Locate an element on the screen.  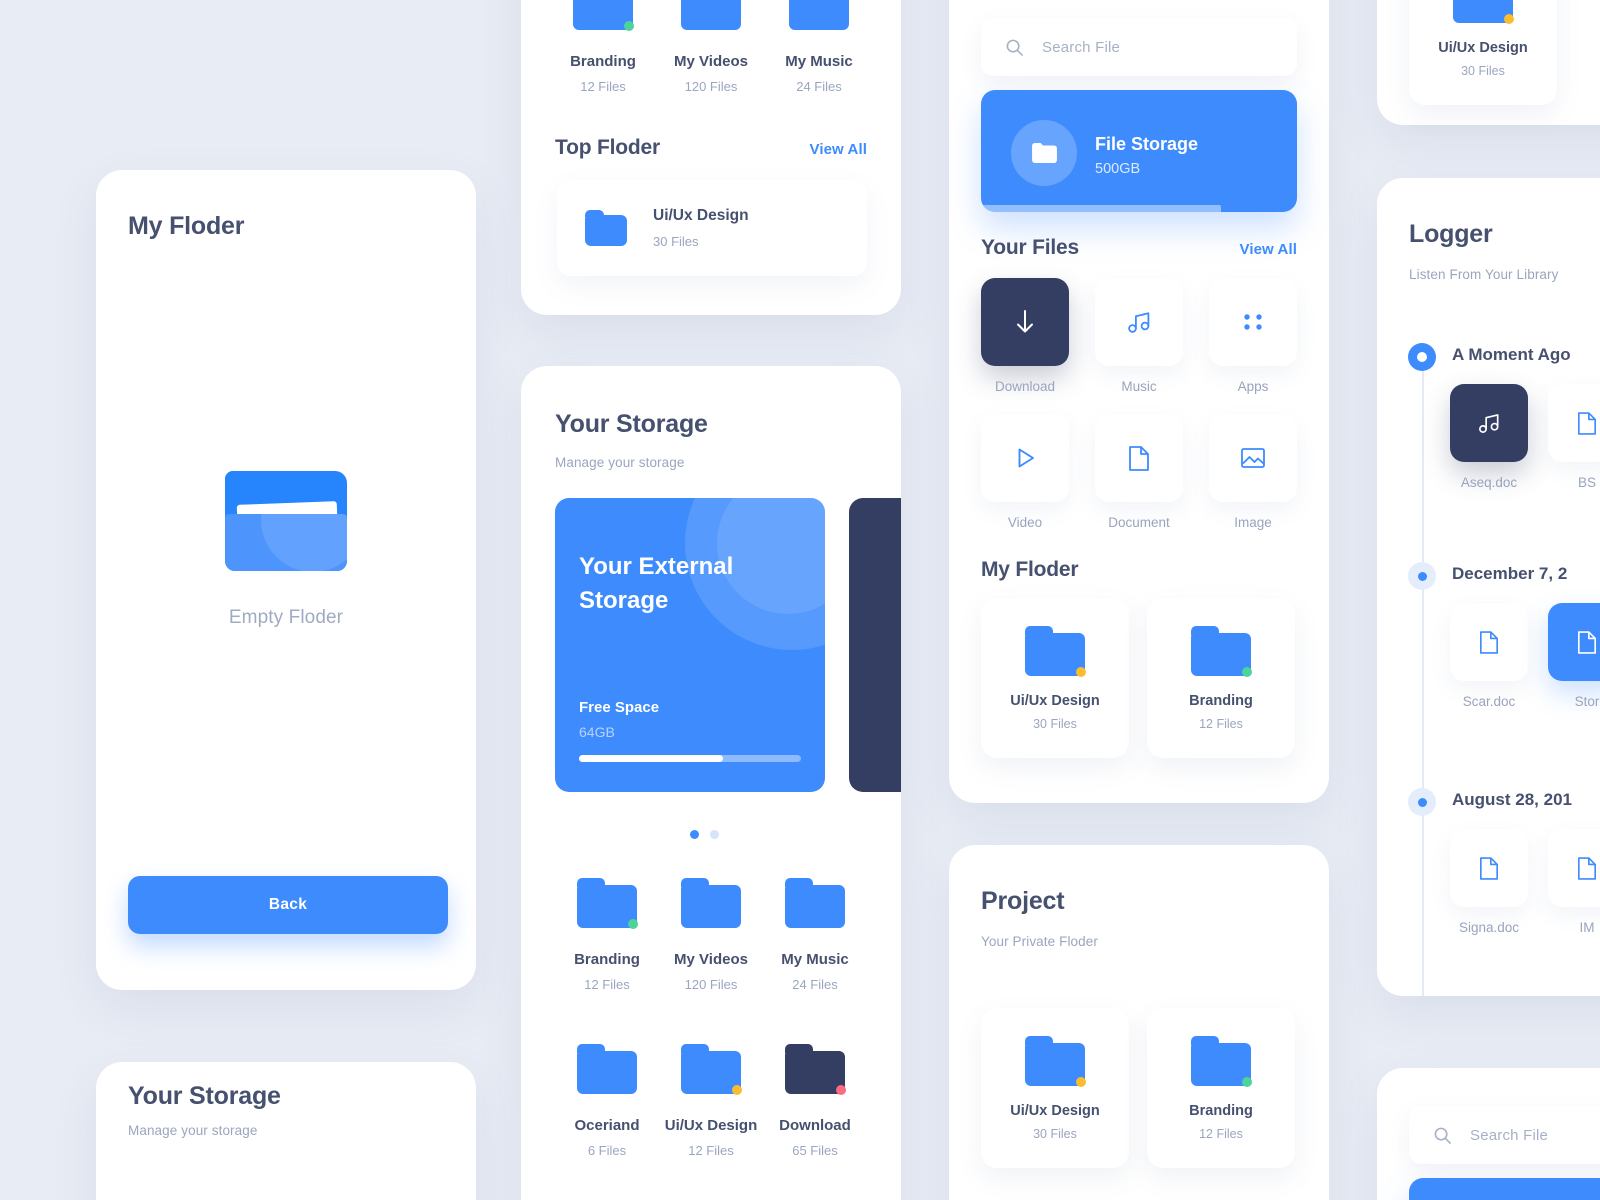
file-type-image: Image is located at coordinates (1253, 472).